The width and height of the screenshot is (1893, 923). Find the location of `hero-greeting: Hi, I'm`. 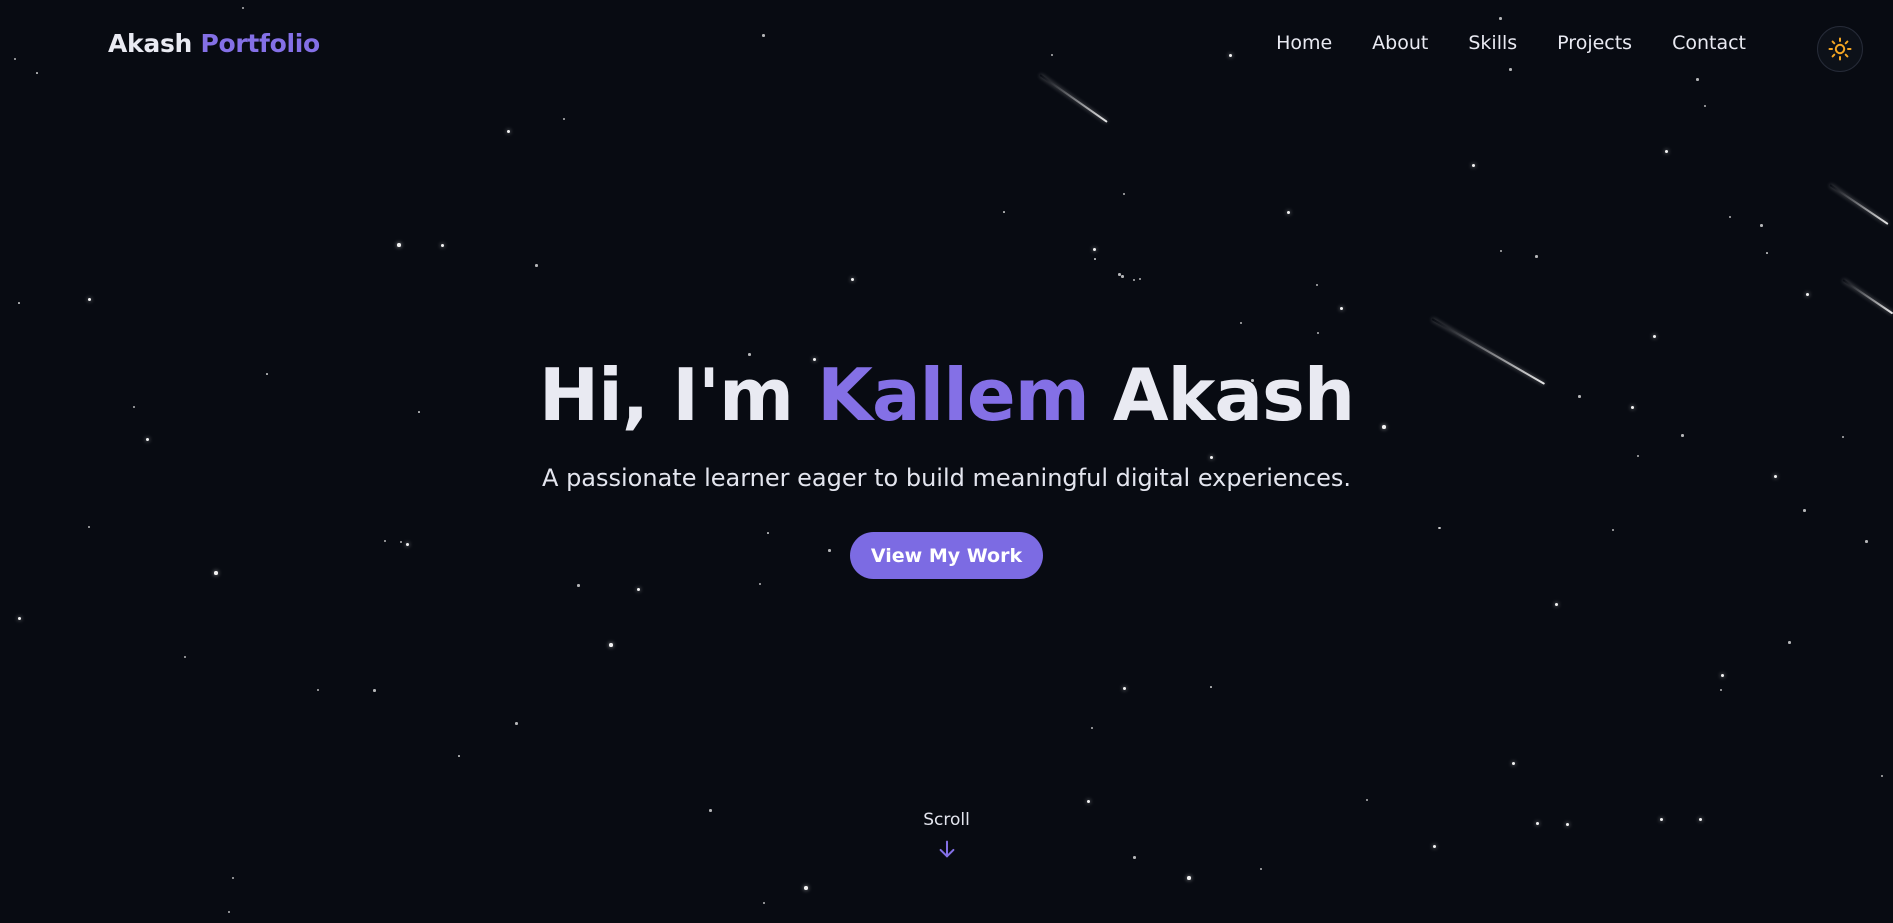

hero-greeting: Hi, I'm is located at coordinates (666, 395).